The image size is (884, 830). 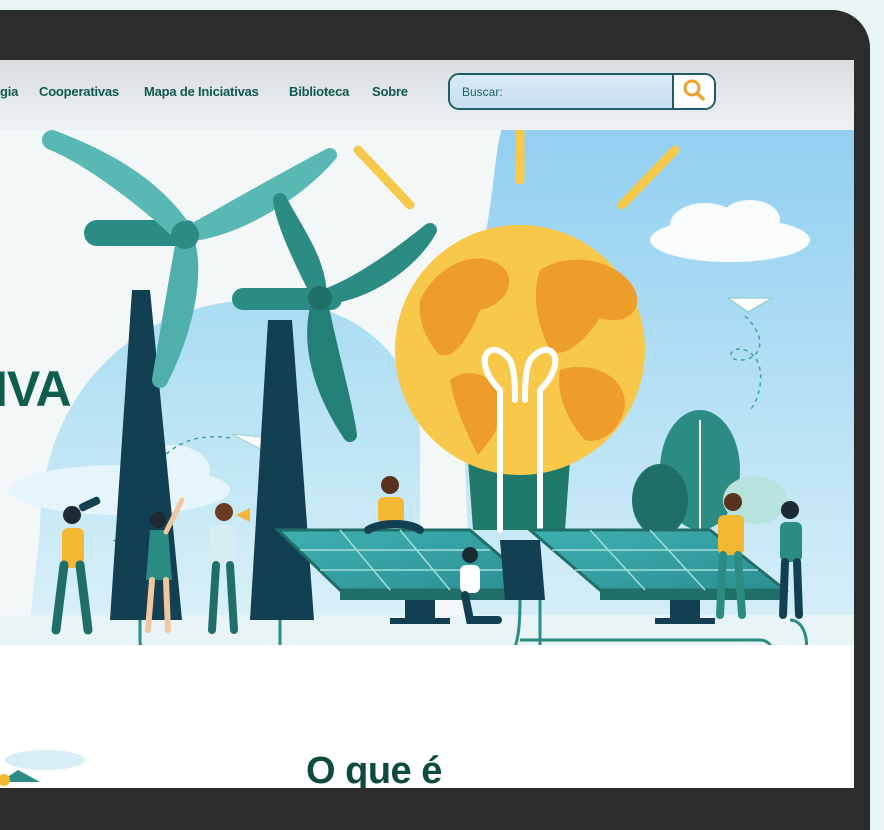 What do you see at coordinates (79, 91) in the screenshot?
I see `nav-link-cooperativas: Cooperativas` at bounding box center [79, 91].